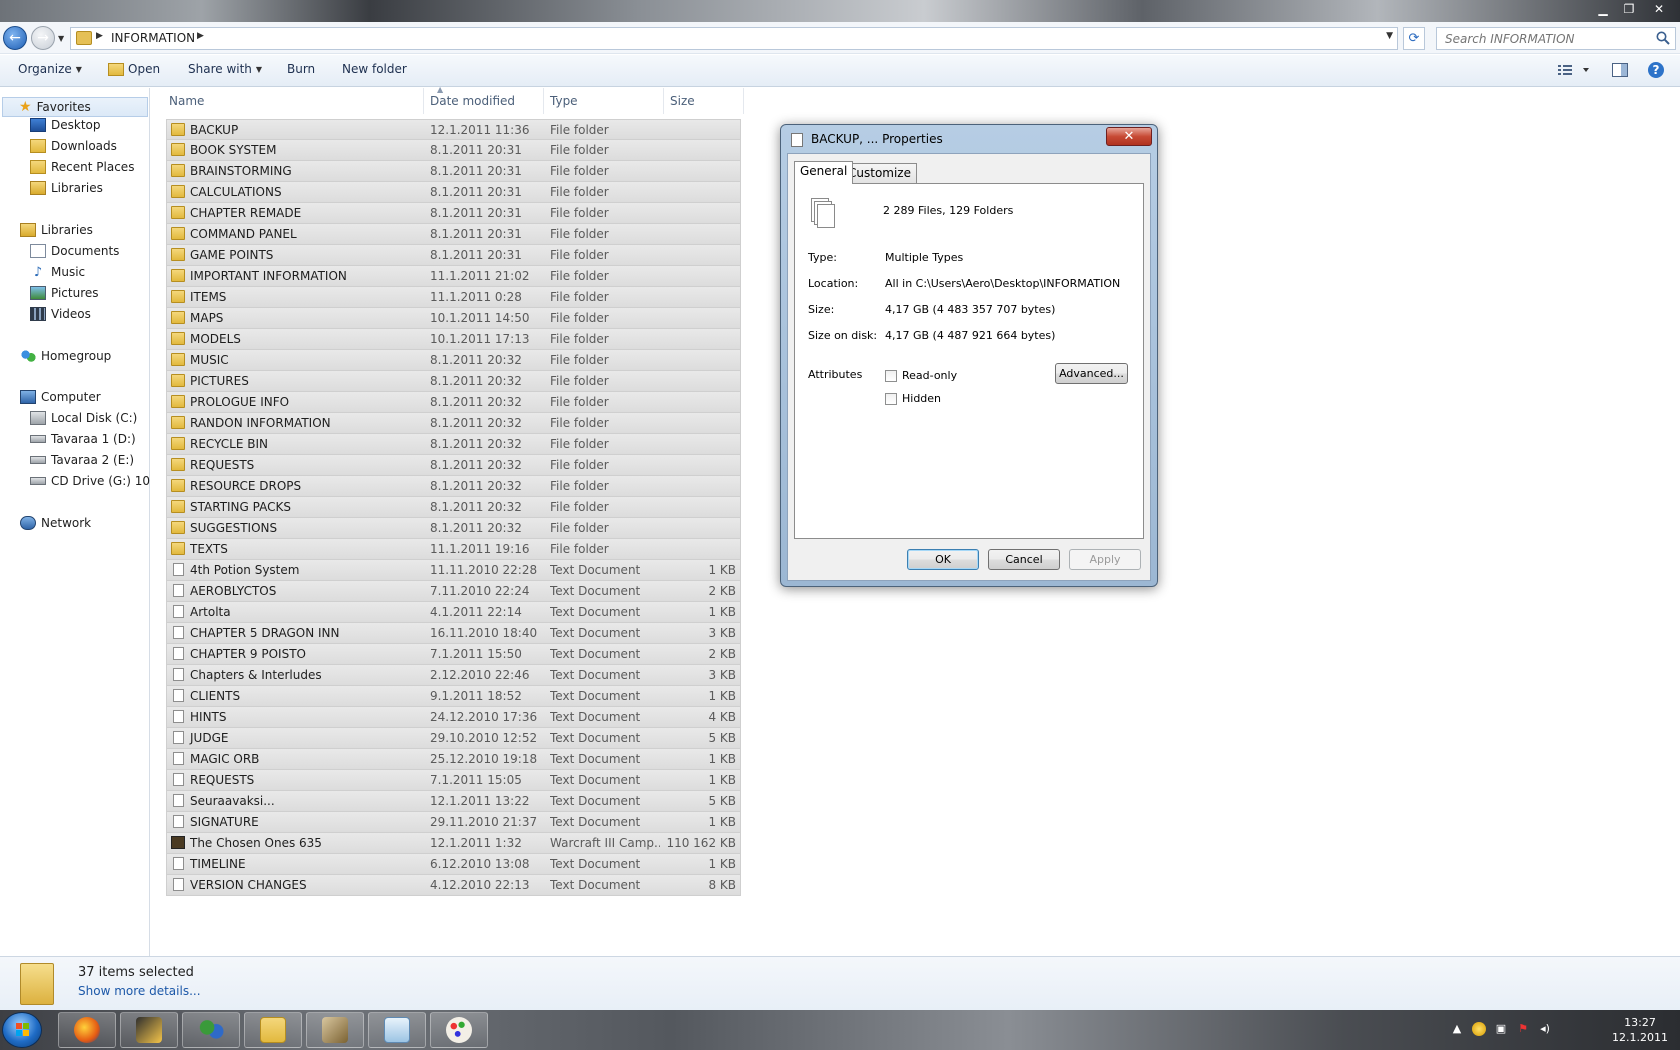 The height and width of the screenshot is (1050, 1680). What do you see at coordinates (453, 738) in the screenshot?
I see `file-row: JUDGE 29.10.2010 12:52 Text Document 5 KB` at bounding box center [453, 738].